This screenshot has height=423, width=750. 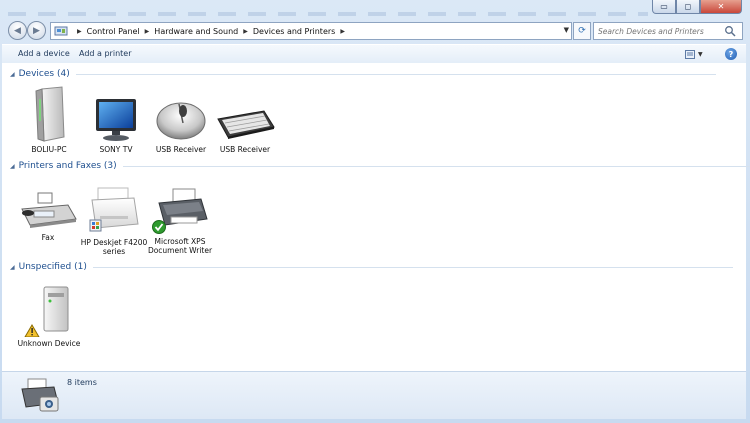 I want to click on close-button: ✕, so click(x=721, y=7).